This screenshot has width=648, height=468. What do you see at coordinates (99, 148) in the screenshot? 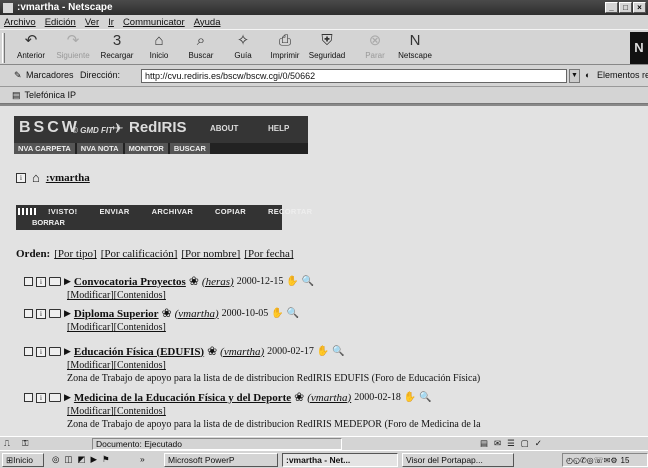
I see `new-note-button: NVA NOTA` at bounding box center [99, 148].